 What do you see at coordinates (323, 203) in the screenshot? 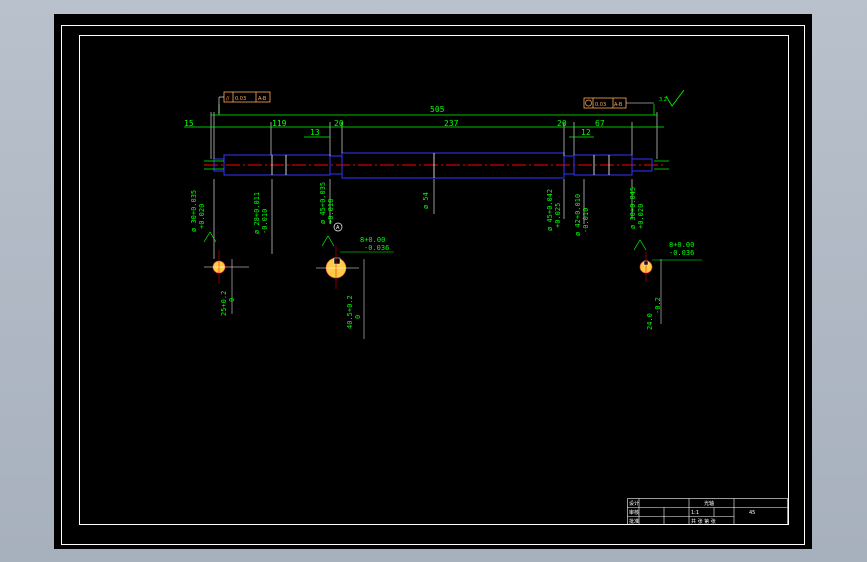
I see `tol-mid-1: ø 45+0.035` at bounding box center [323, 203].